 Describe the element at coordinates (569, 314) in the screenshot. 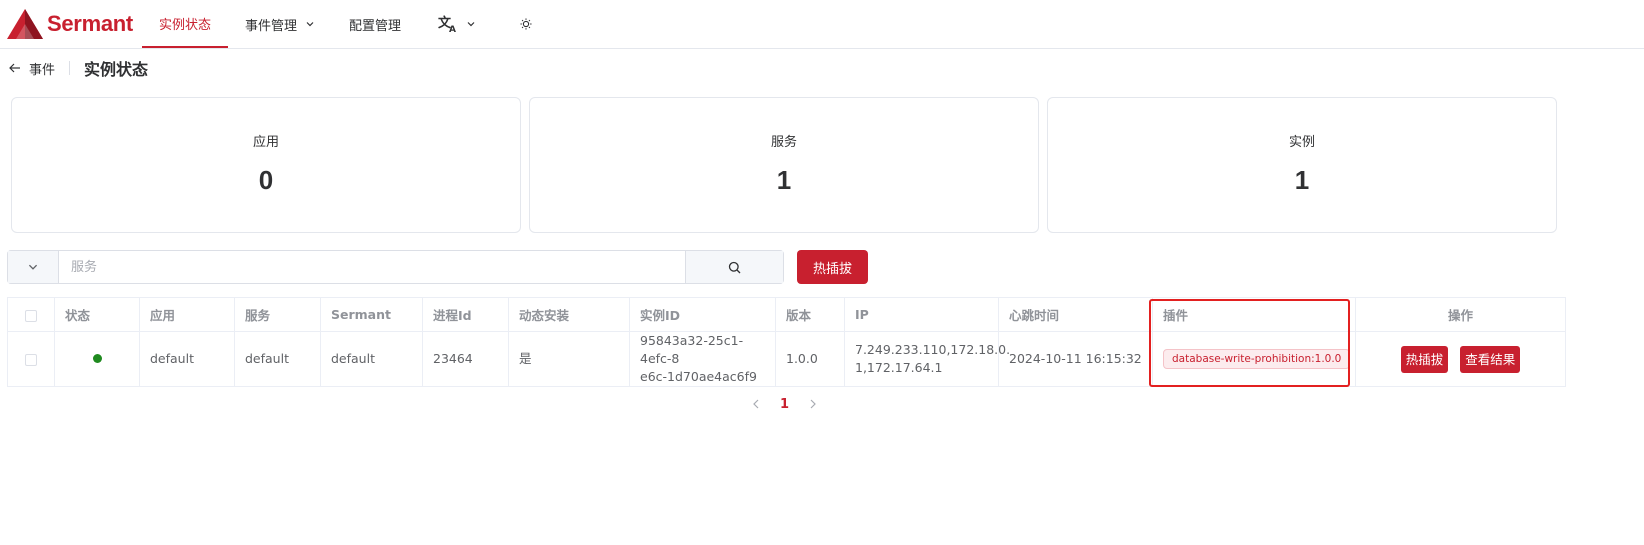

I see `column-header: 动态安装` at that location.